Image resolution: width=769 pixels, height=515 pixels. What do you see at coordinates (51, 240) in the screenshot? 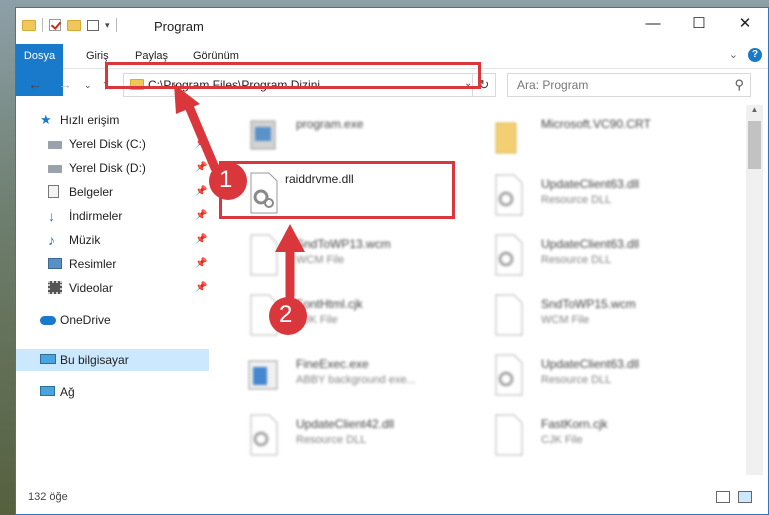
I see `music-icon: ♪` at bounding box center [51, 240].